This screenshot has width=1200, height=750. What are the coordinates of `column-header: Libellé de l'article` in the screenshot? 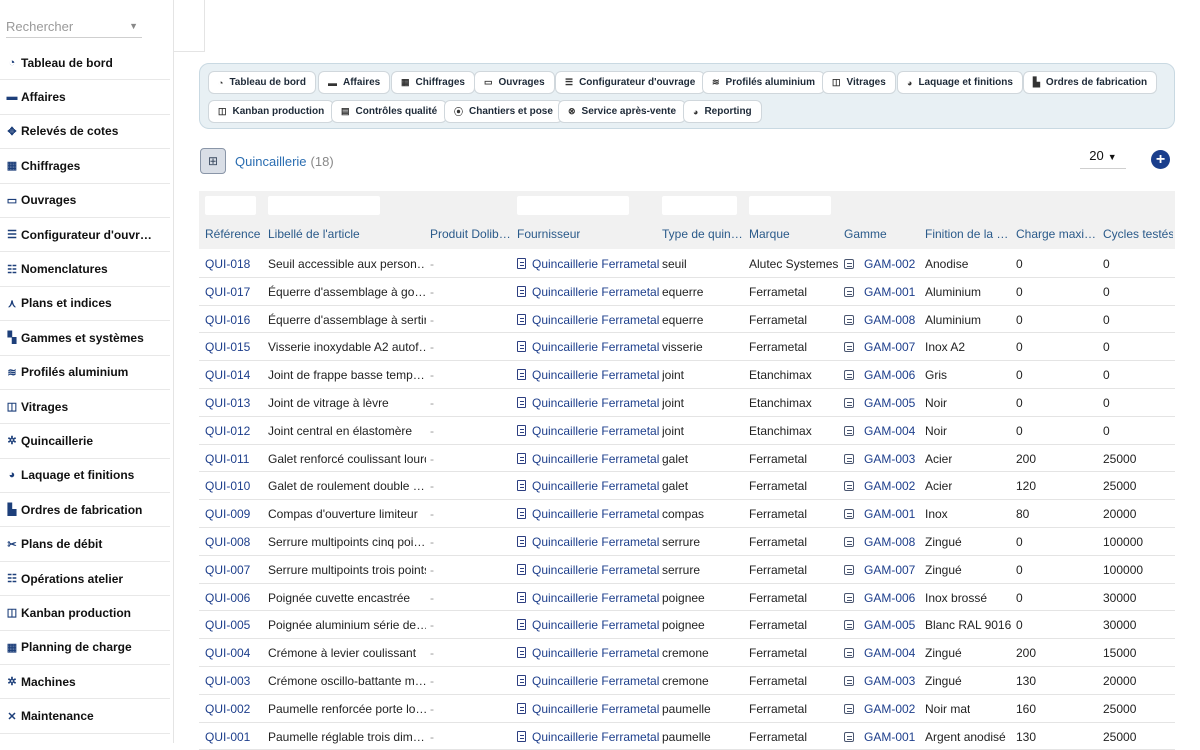 It's located at (314, 234).